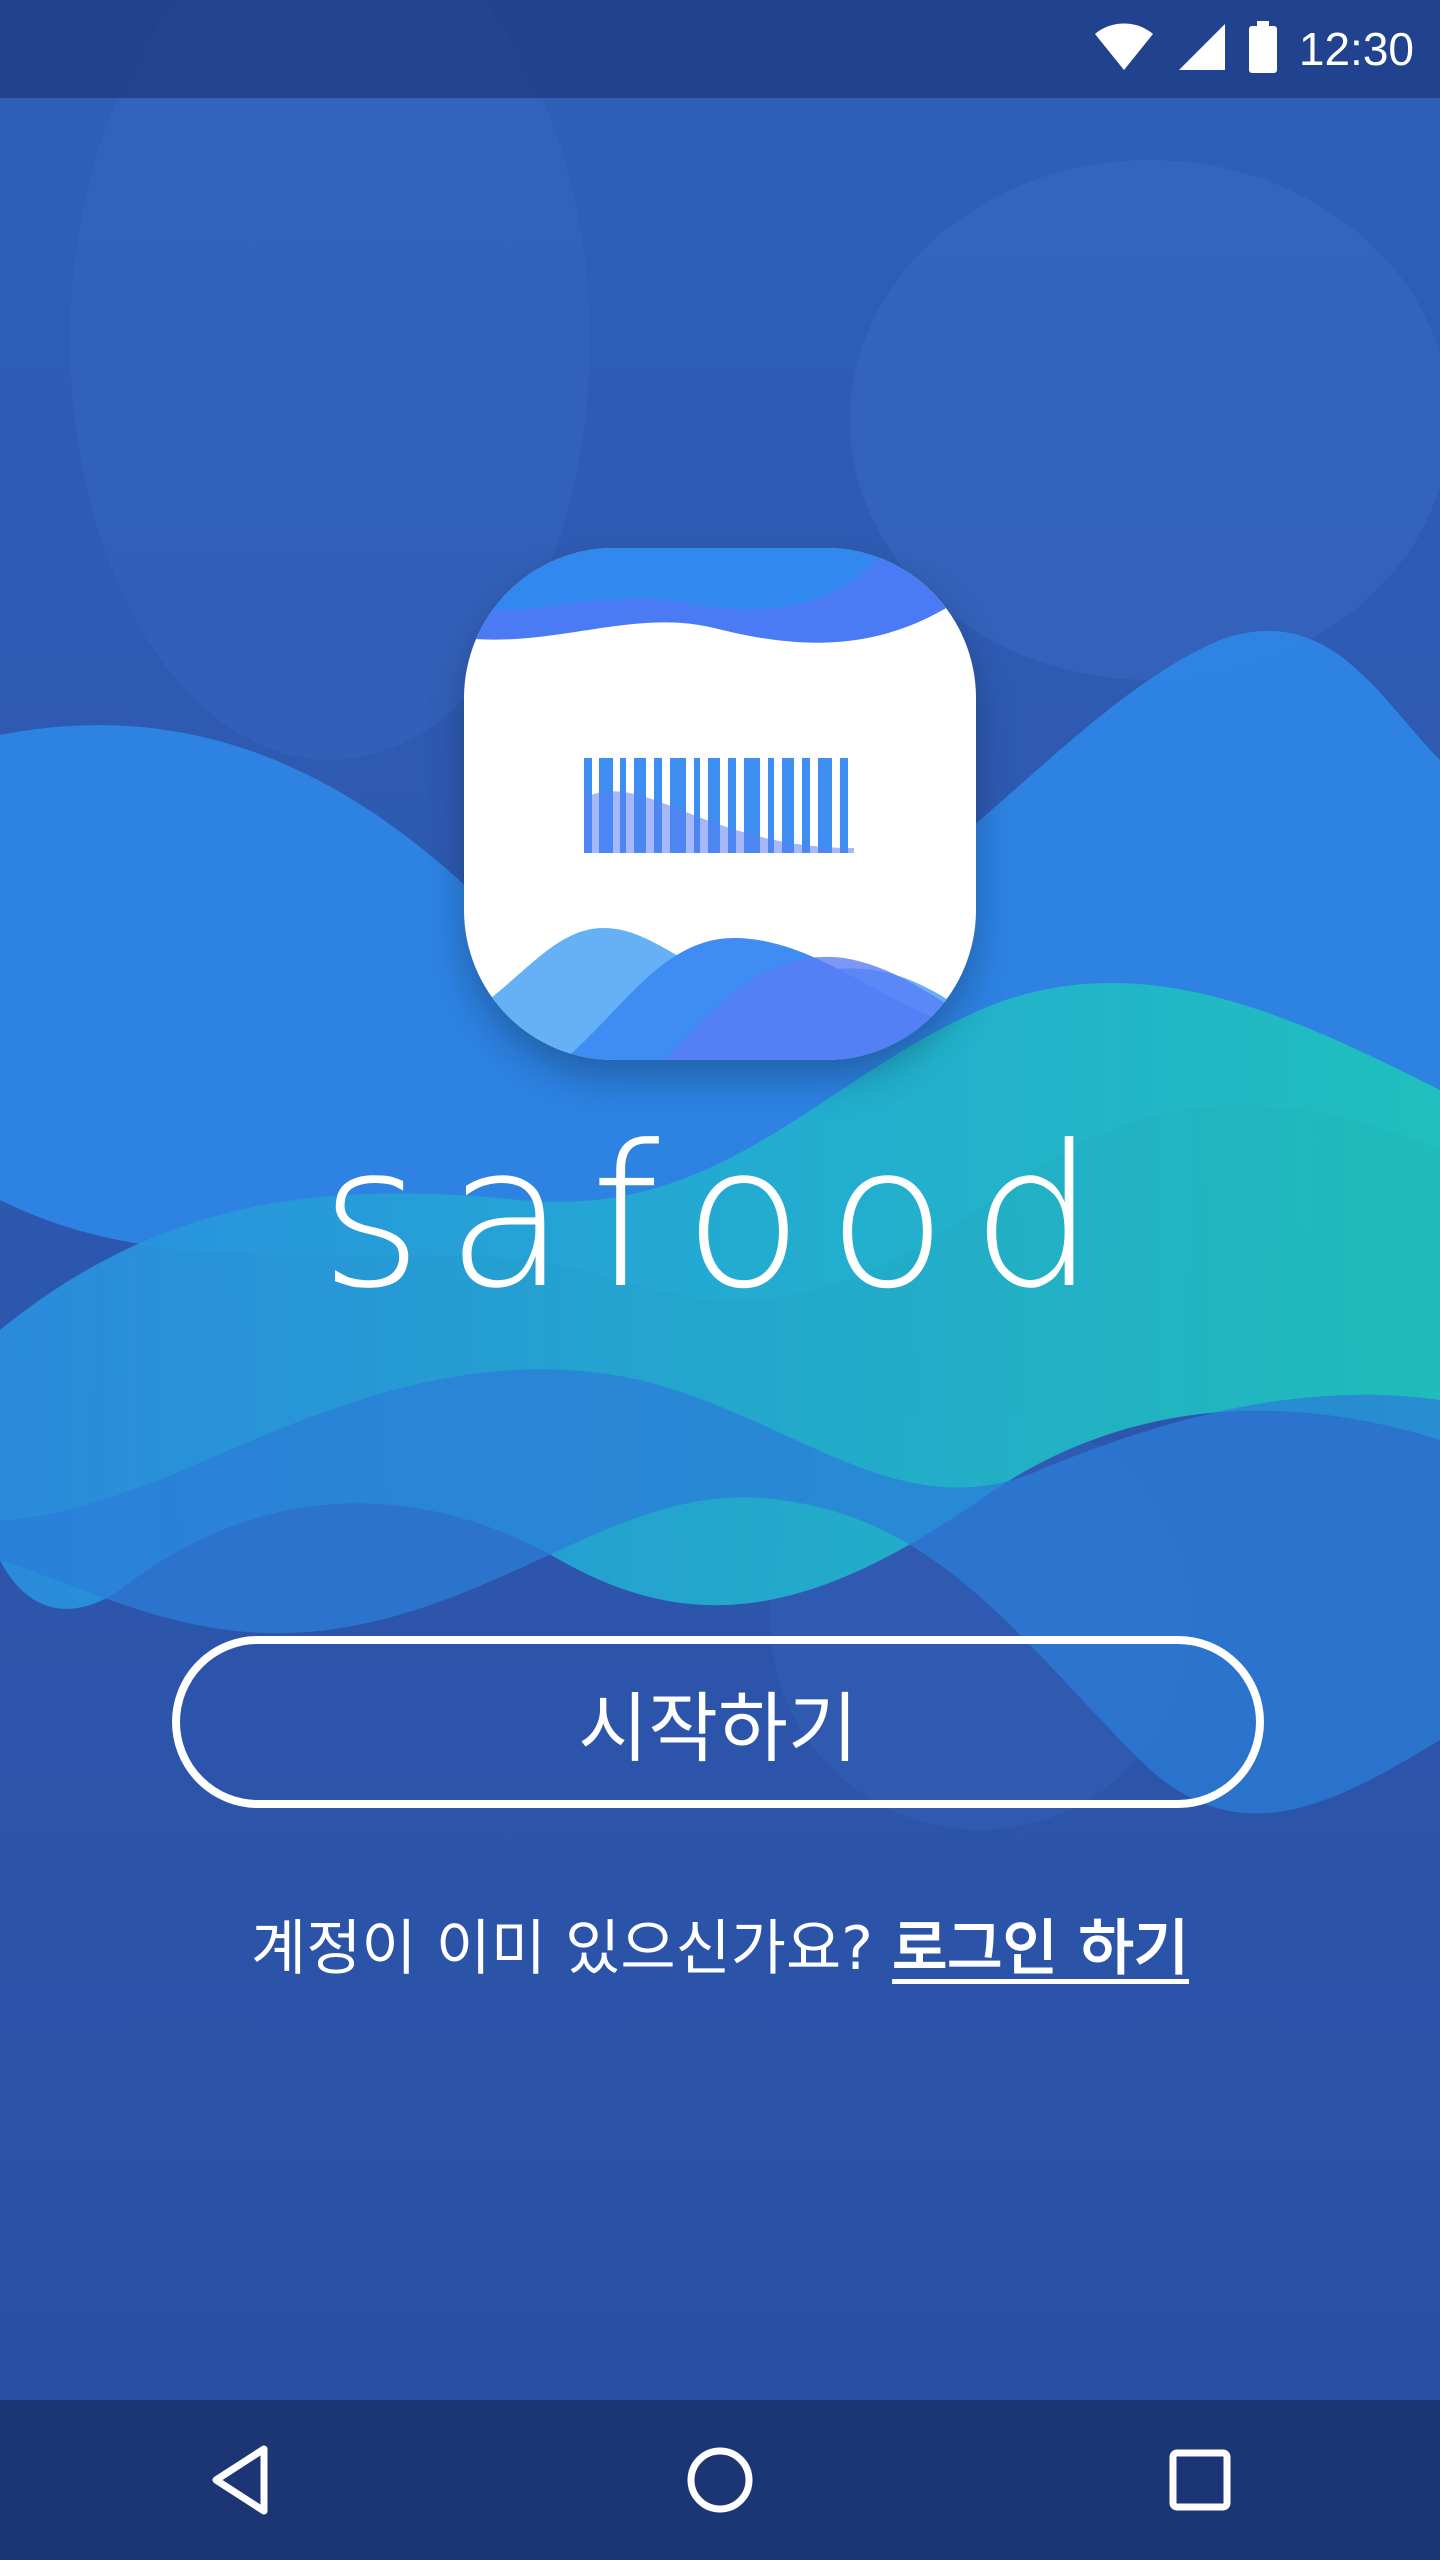 Image resolution: width=1440 pixels, height=2560 pixels. Describe the element at coordinates (720, 804) in the screenshot. I see `barcode-logo-icon` at that location.